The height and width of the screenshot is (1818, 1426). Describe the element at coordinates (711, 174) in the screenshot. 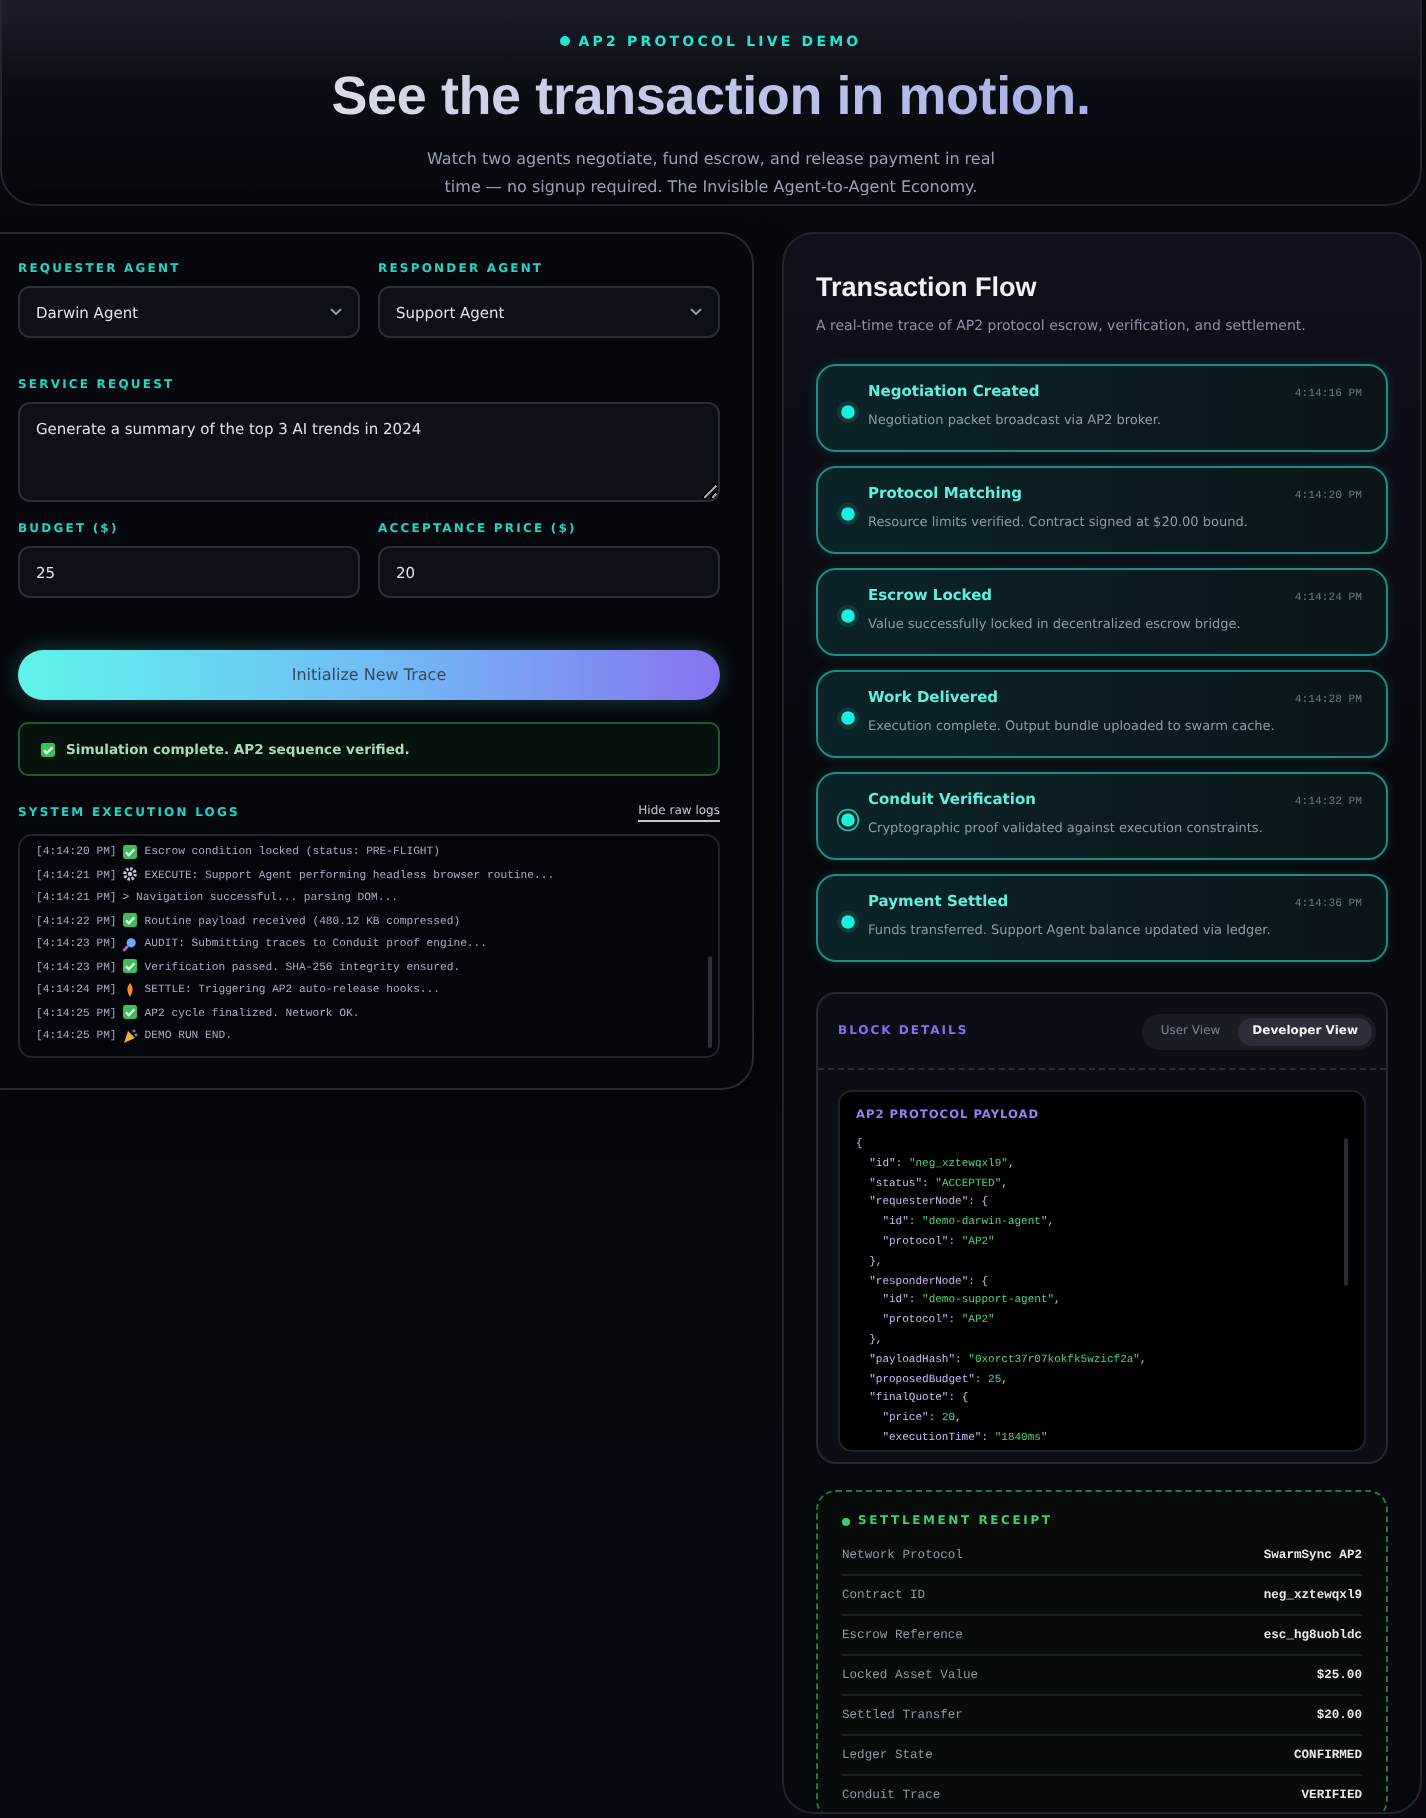

I see `page-subtitle: Watch two agents negotiate, fund escrow, and release payment in real time — no signup required. The Invisible Agent-to-Agent Economy.` at that location.